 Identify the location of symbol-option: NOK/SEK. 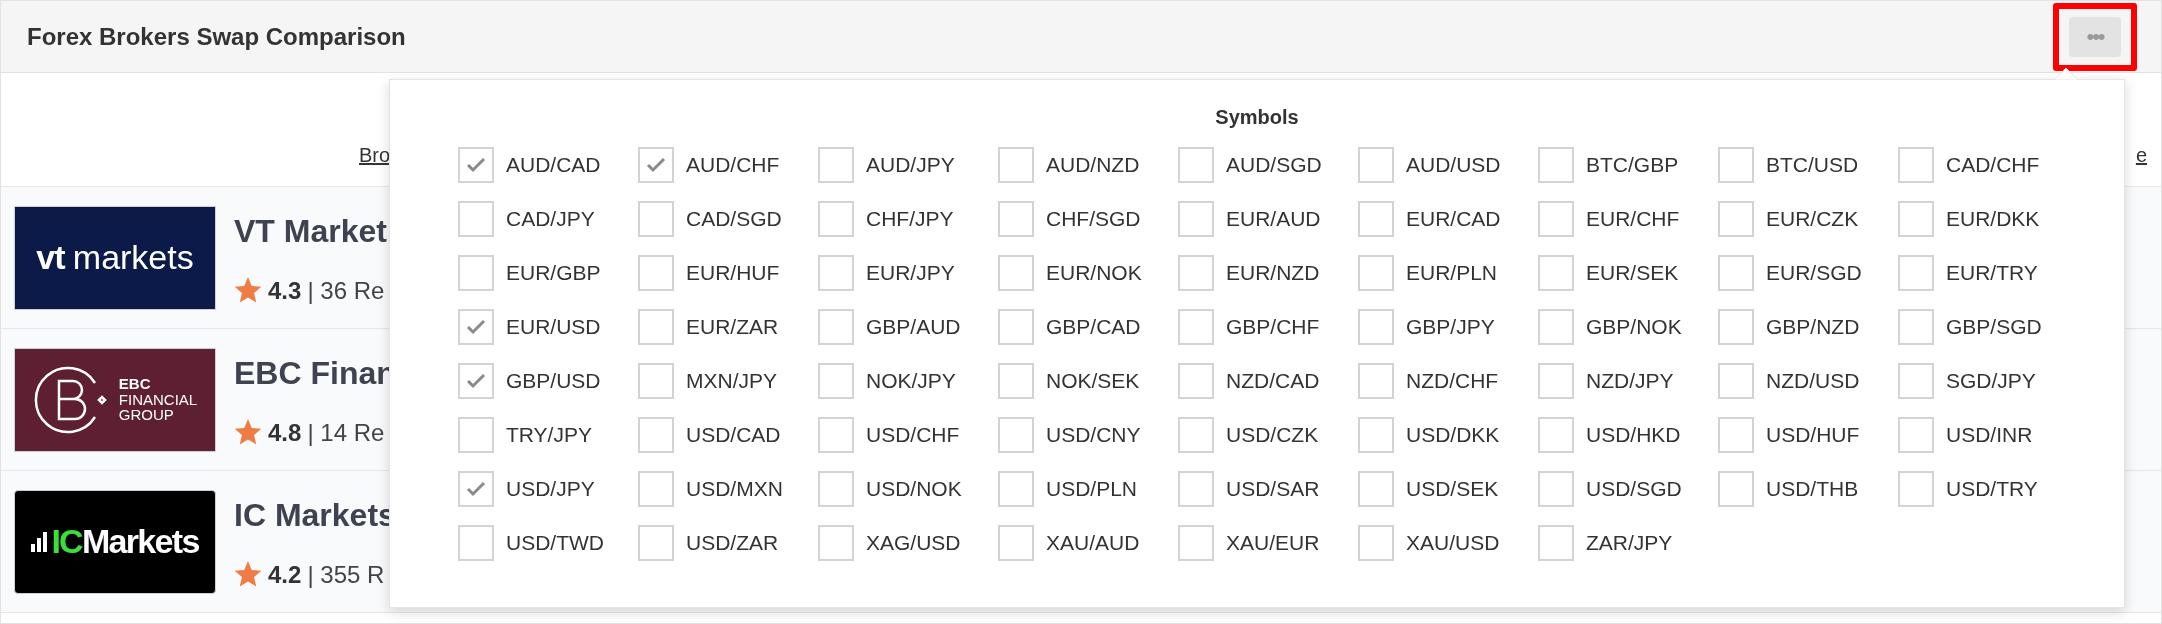
(1088, 381).